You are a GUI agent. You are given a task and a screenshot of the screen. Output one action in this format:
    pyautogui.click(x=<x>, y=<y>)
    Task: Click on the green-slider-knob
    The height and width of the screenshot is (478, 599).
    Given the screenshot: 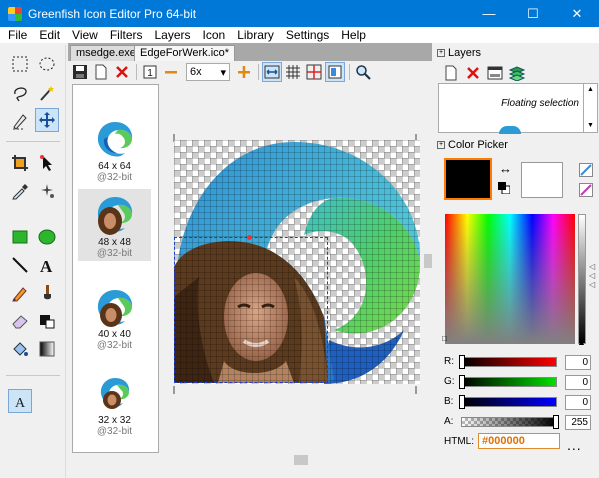 What is the action you would take?
    pyautogui.click(x=462, y=382)
    